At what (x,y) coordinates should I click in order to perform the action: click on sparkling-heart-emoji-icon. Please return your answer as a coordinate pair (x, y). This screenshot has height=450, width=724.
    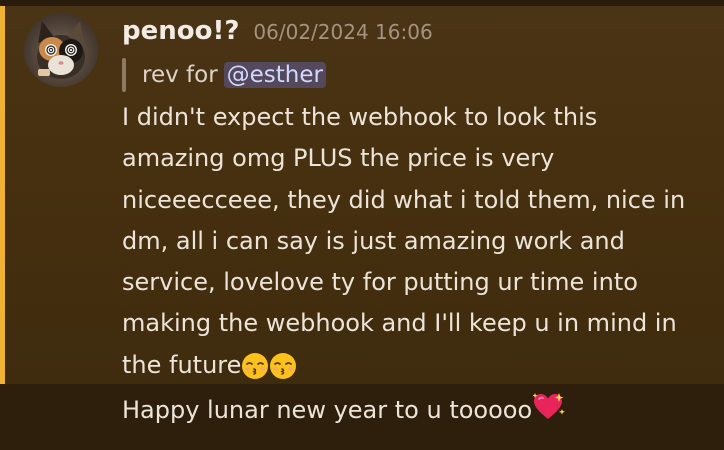
    Looking at the image, I should click on (549, 410).